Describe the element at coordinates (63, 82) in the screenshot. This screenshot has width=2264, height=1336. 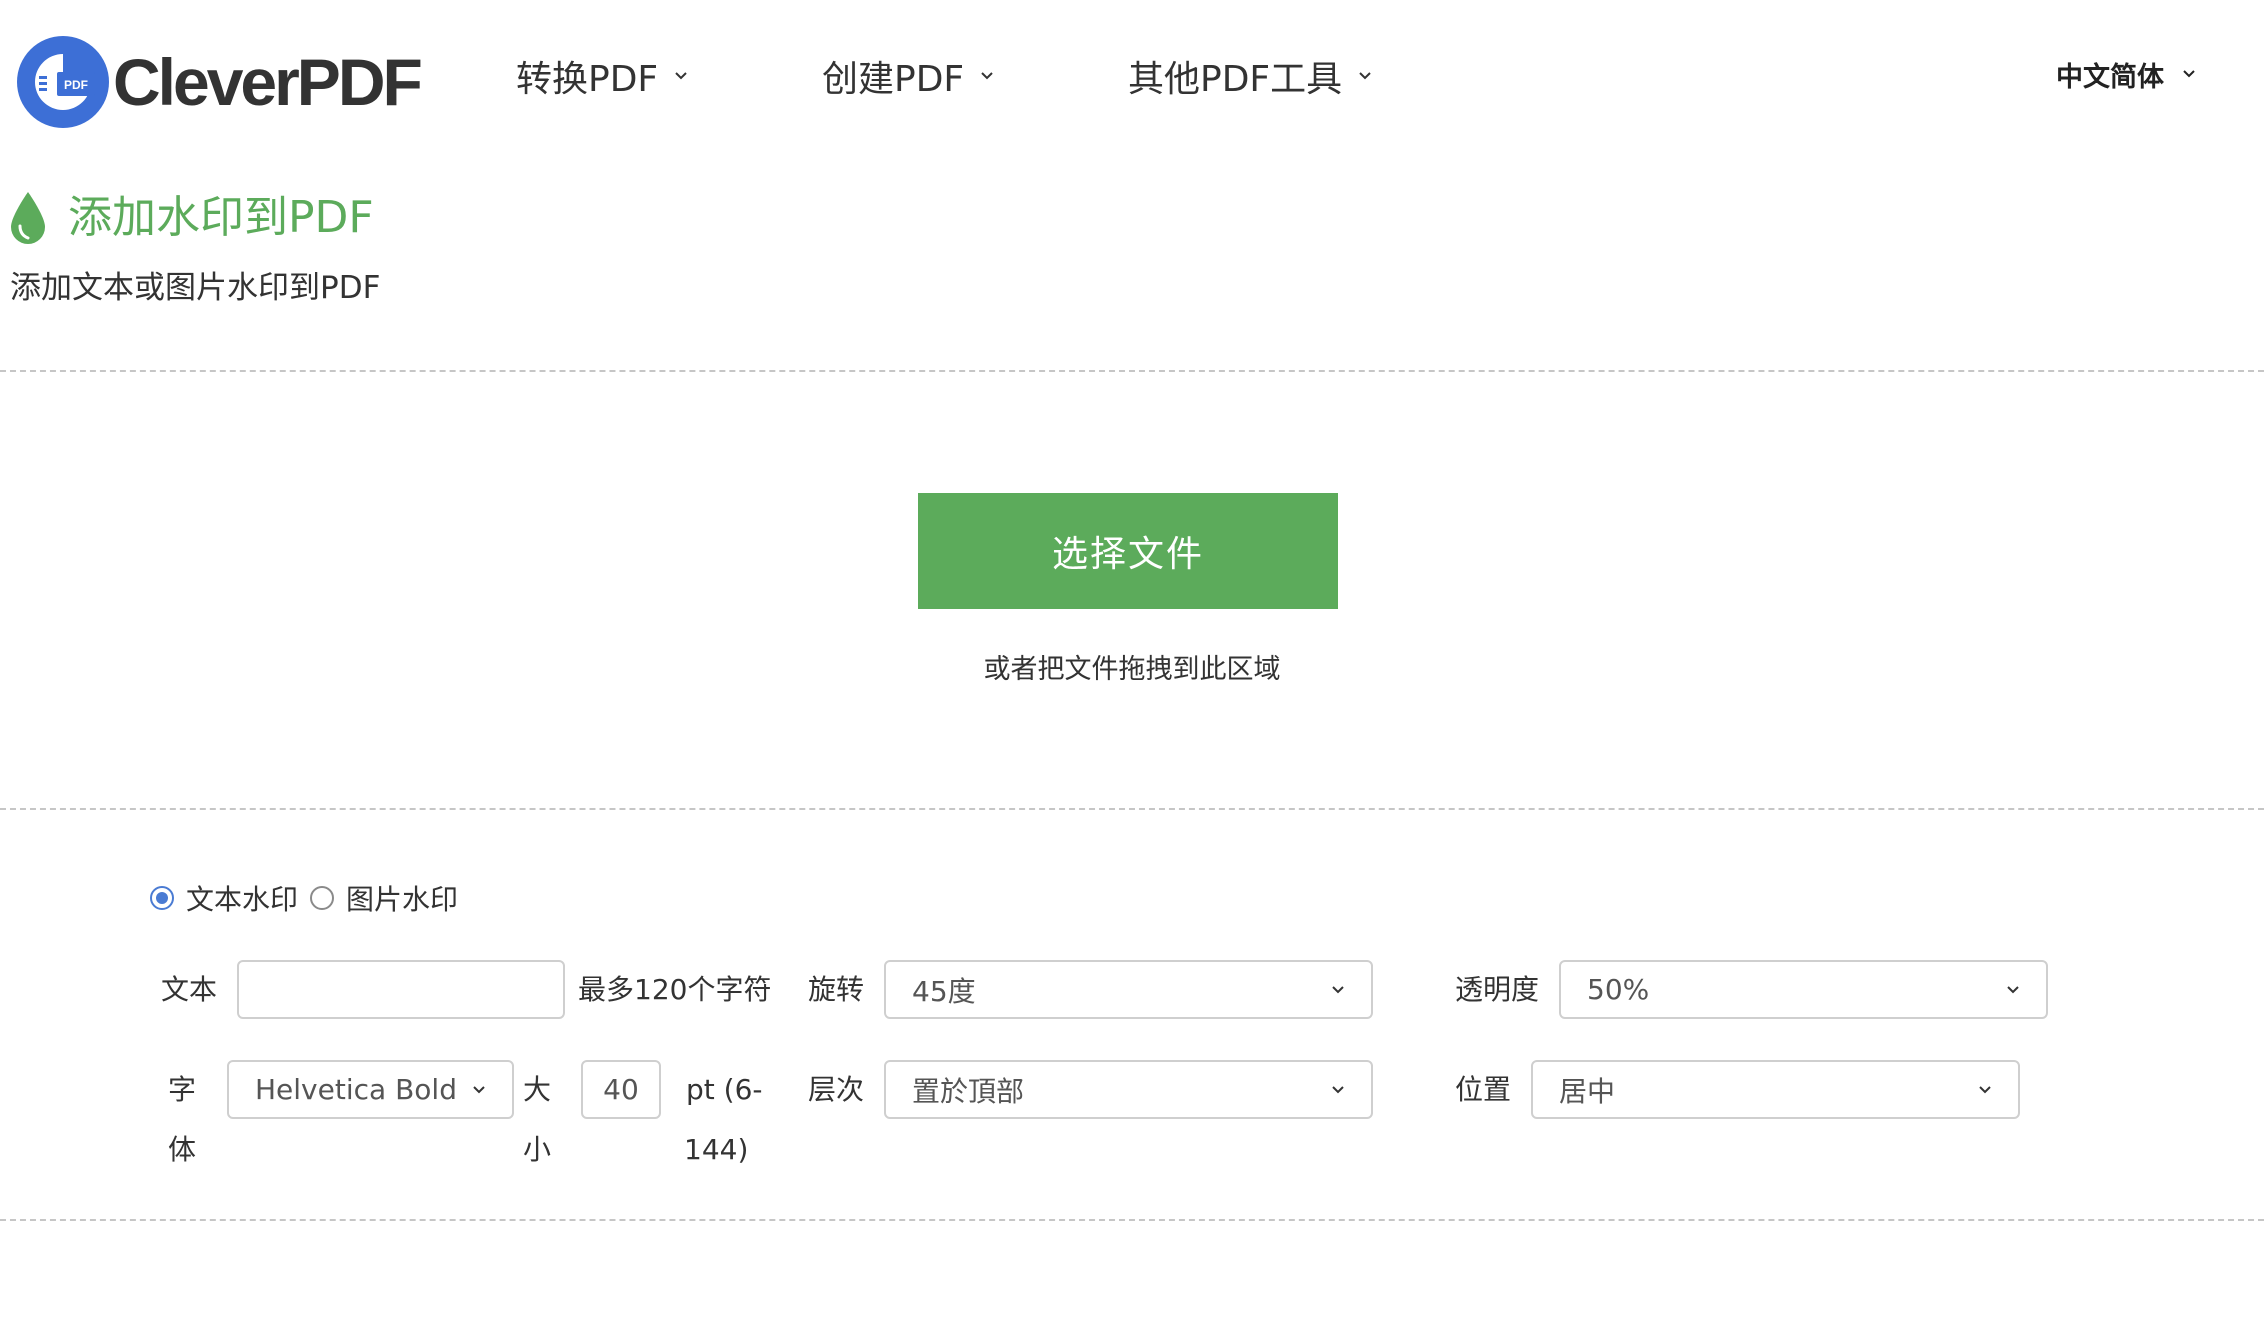
I see `cleverpdf-logo-icon: PDF` at that location.